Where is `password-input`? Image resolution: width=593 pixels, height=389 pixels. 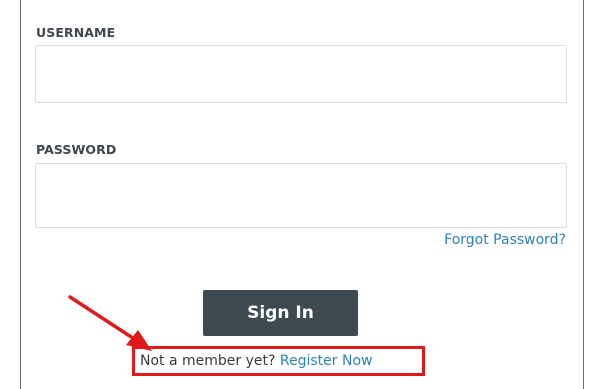
password-input is located at coordinates (301, 195).